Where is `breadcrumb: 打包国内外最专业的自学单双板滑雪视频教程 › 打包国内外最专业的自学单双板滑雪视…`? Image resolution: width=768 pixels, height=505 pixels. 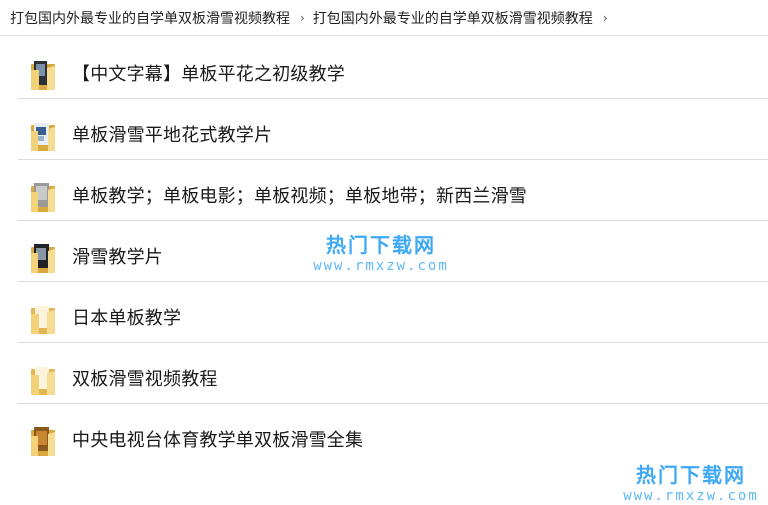 breadcrumb: 打包国内外最专业的自学单双板滑雪视频教程 › 打包国内外最专业的自学单双板滑雪视… is located at coordinates (384, 18).